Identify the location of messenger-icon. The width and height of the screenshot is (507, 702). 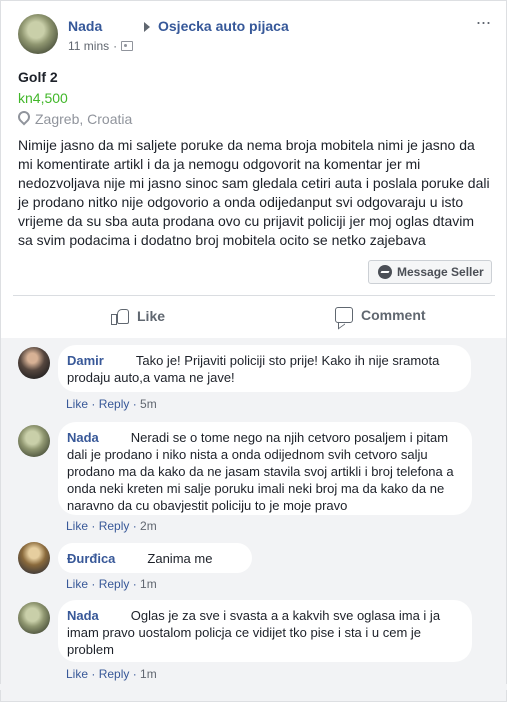
(385, 272).